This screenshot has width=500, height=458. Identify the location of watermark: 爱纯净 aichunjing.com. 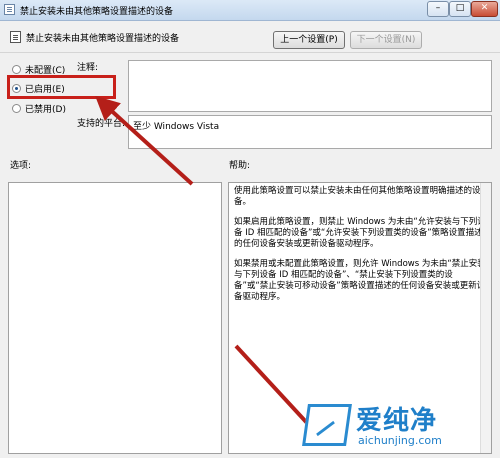
(400, 428).